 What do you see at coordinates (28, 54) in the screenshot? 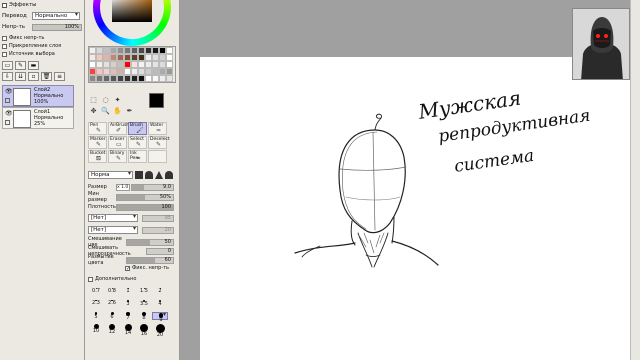
I see `selection-source-checkbox: Источник выбора` at bounding box center [28, 54].